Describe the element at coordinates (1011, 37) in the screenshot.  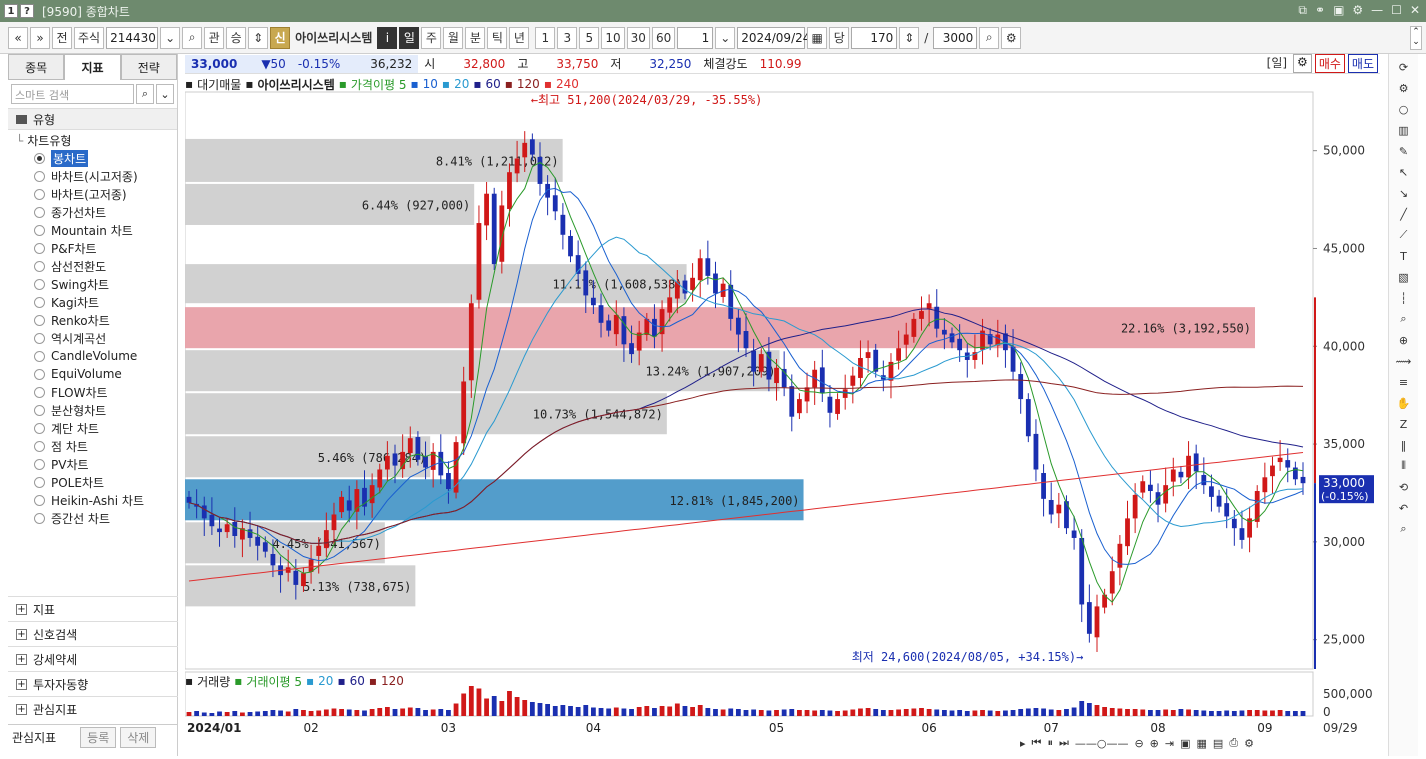
I see `toolbar-settings-icon: ⚙` at that location.